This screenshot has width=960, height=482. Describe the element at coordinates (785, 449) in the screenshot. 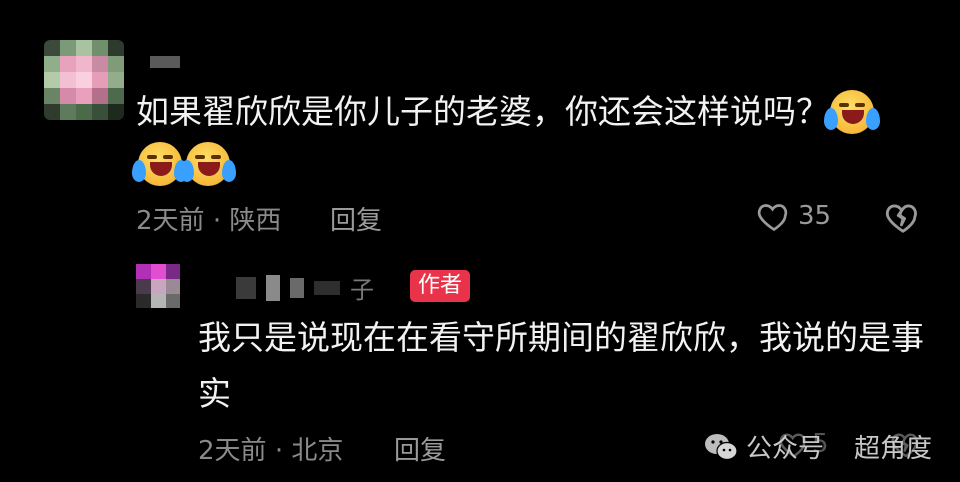

I see `watermark-source: 公众号` at that location.